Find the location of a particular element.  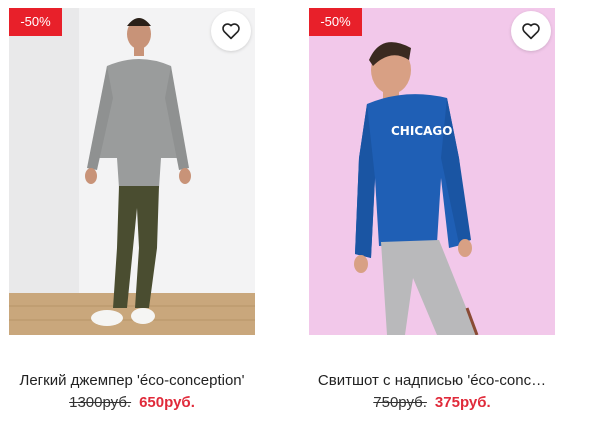

sweatshirt-print-text: CHICAGO is located at coordinates (421, 131).